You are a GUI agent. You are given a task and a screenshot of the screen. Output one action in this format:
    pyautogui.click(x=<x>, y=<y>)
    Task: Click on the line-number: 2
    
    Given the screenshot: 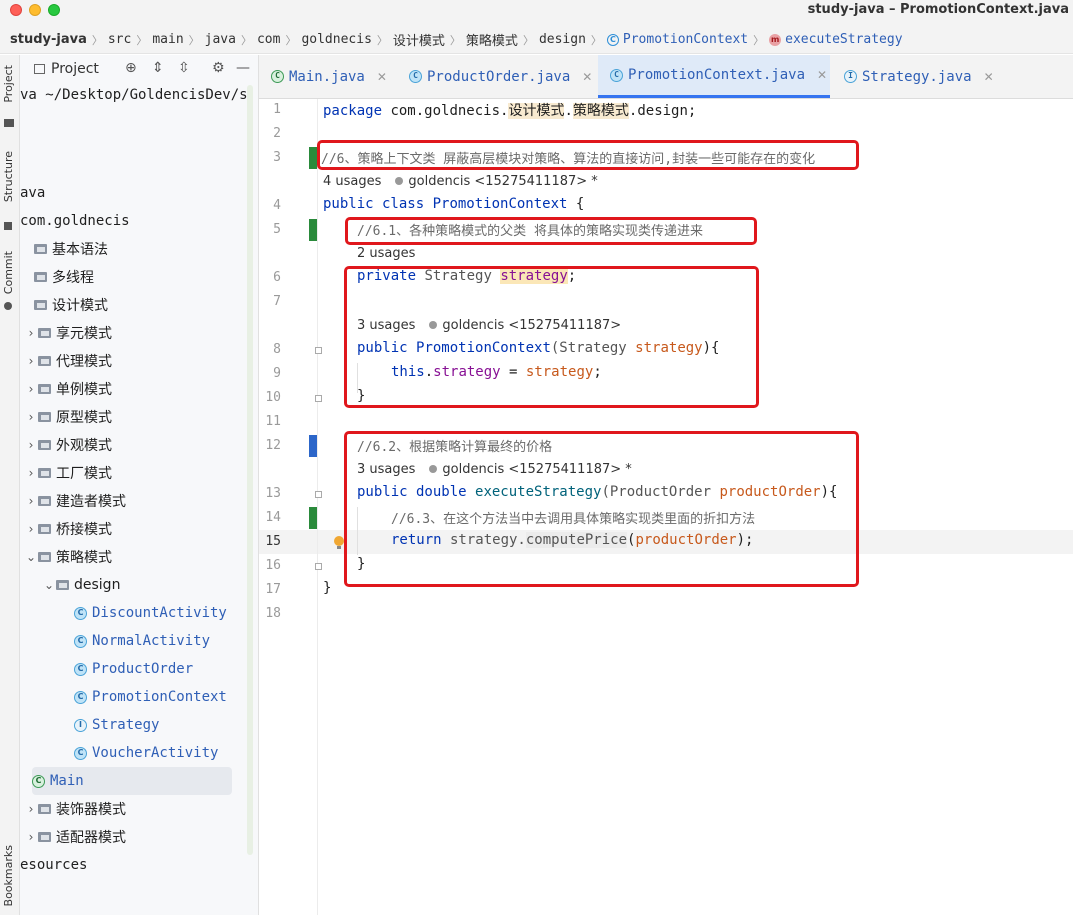 What is the action you would take?
    pyautogui.click(x=270, y=133)
    